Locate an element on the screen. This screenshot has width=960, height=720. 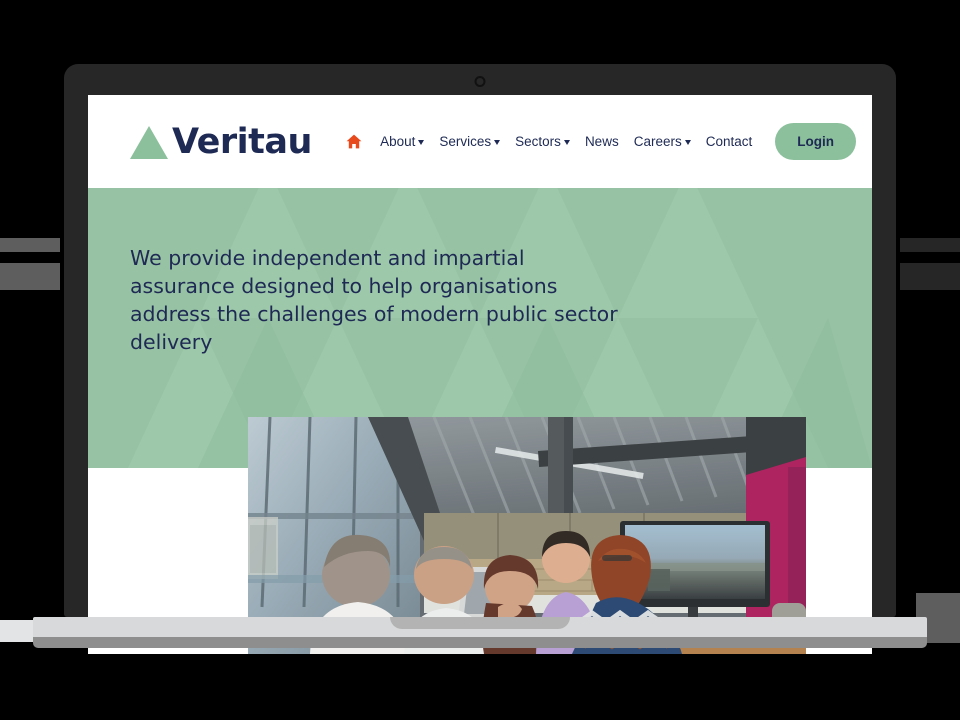
nav-label-news: News is located at coordinates (601, 141).